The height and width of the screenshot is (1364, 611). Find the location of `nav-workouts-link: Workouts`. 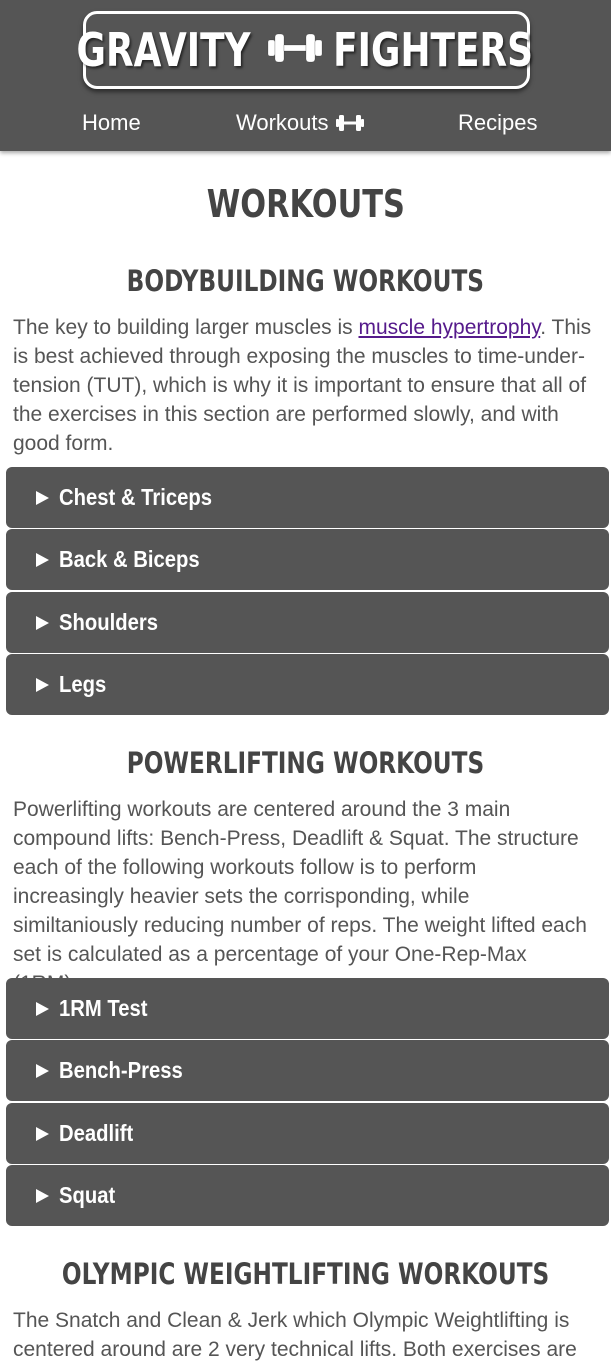

nav-workouts-link: Workouts is located at coordinates (300, 123).